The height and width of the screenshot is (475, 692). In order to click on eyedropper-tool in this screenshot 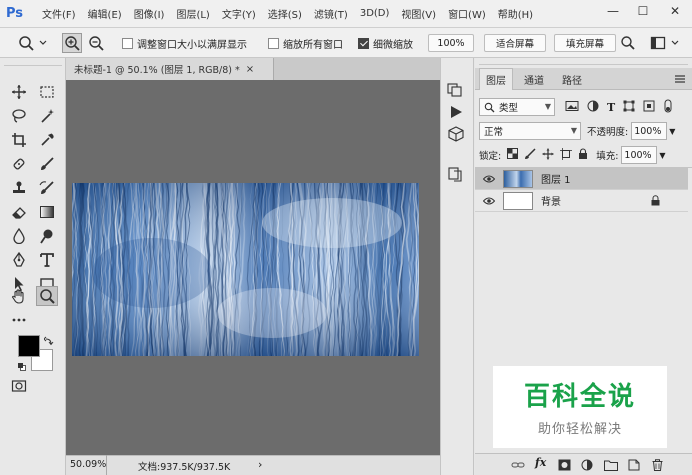, I will do `click(47, 140)`.